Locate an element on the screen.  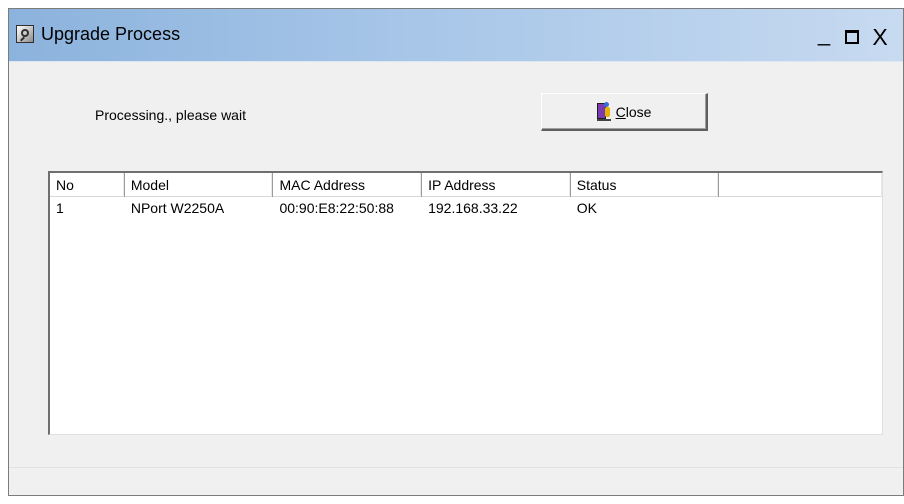
status-message: Processing., please wait is located at coordinates (170, 115).